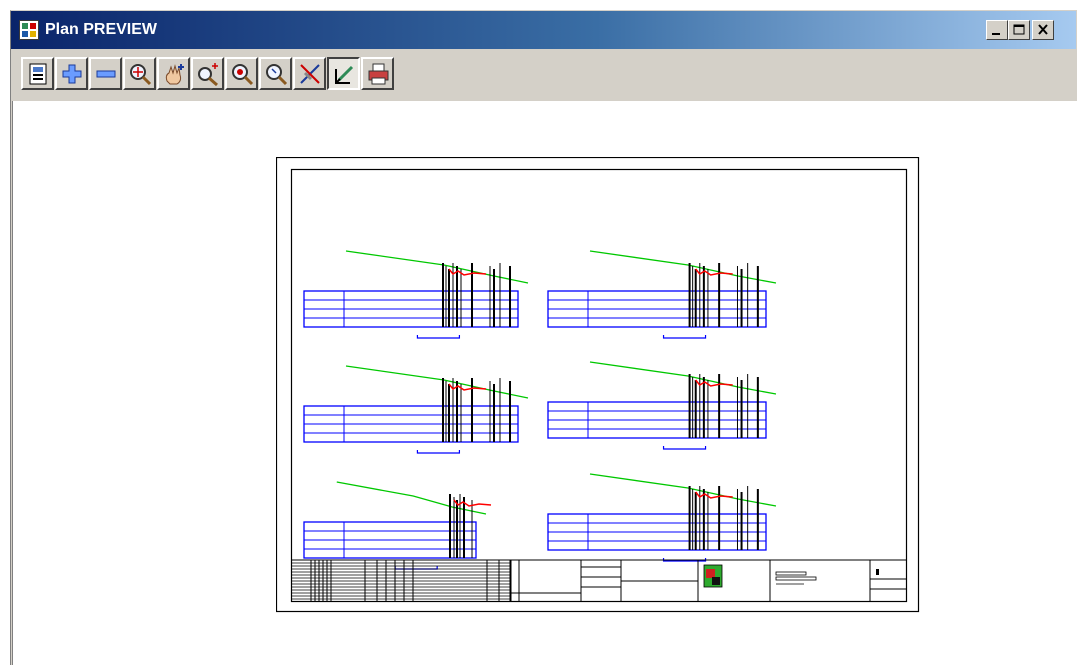 Image resolution: width=1077 pixels, height=665 pixels. Describe the element at coordinates (997, 30) in the screenshot. I see `minimize-button` at that location.